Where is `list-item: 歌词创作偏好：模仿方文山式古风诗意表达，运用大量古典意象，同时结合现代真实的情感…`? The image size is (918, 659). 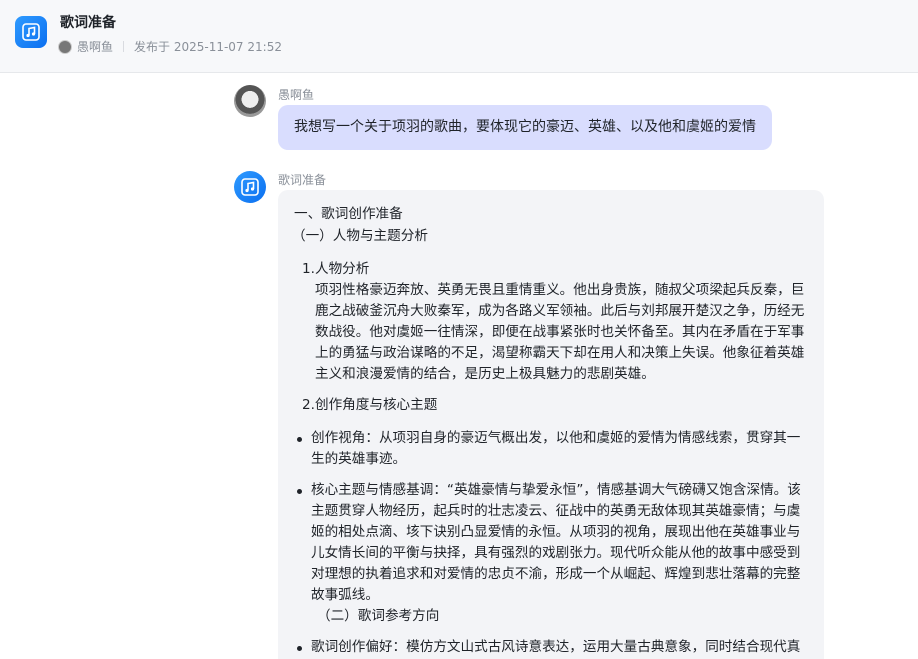
list-item: 歌词创作偏好：模仿方文山式古风诗意表达，运用大量古典意象，同时结合现代真实的情感… is located at coordinates (551, 648).